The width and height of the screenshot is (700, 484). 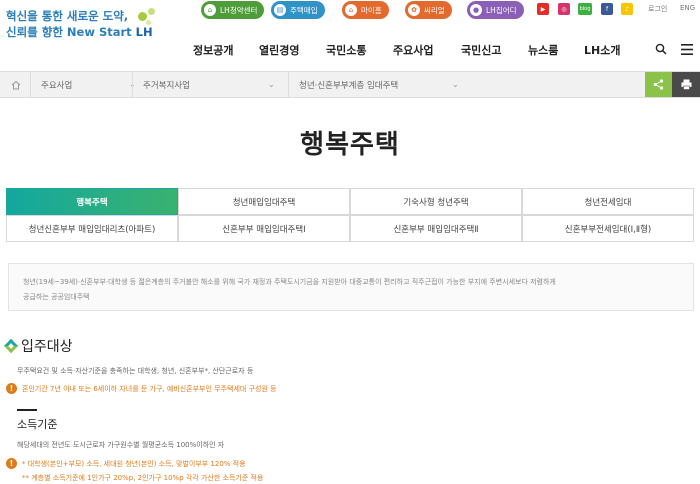 What do you see at coordinates (543, 9) in the screenshot?
I see `youtube-icon: ▶` at bounding box center [543, 9].